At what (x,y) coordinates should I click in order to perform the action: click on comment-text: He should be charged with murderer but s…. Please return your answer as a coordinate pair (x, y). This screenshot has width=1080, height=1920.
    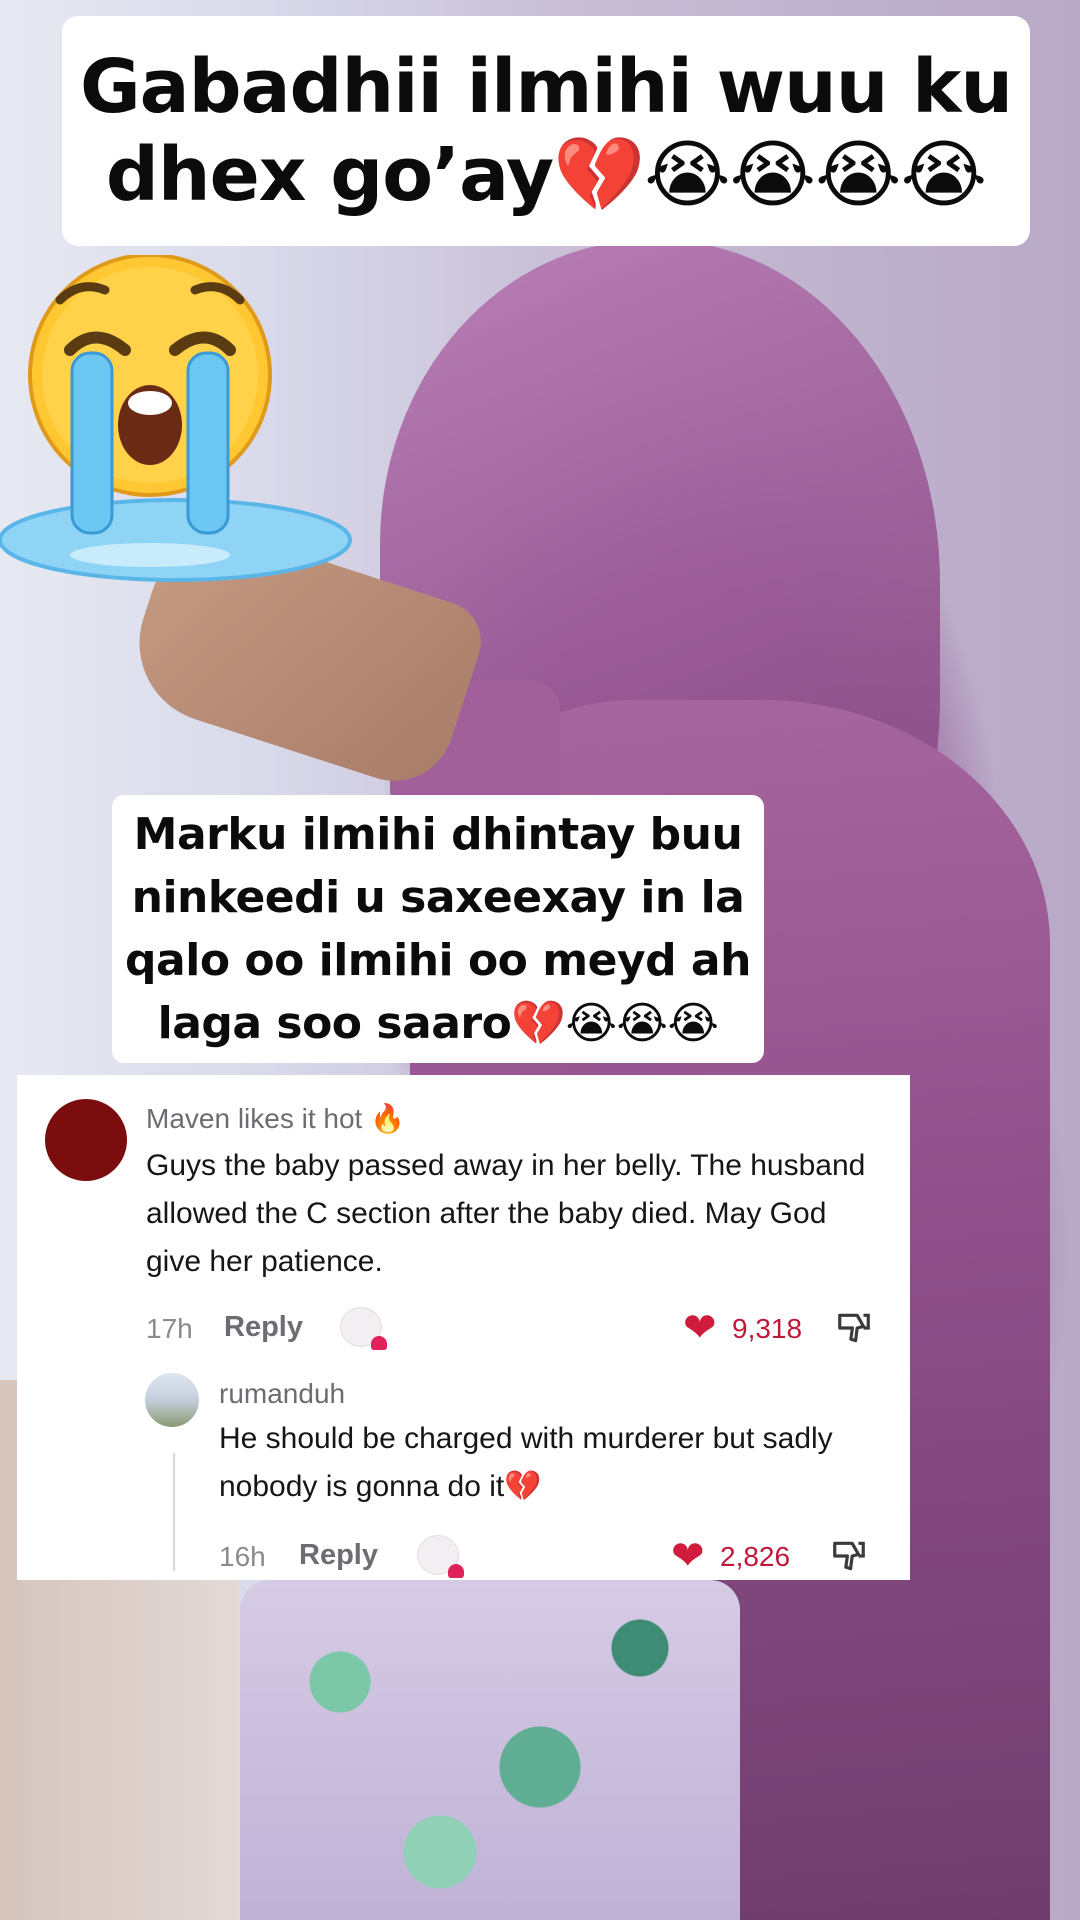
    Looking at the image, I should click on (526, 1462).